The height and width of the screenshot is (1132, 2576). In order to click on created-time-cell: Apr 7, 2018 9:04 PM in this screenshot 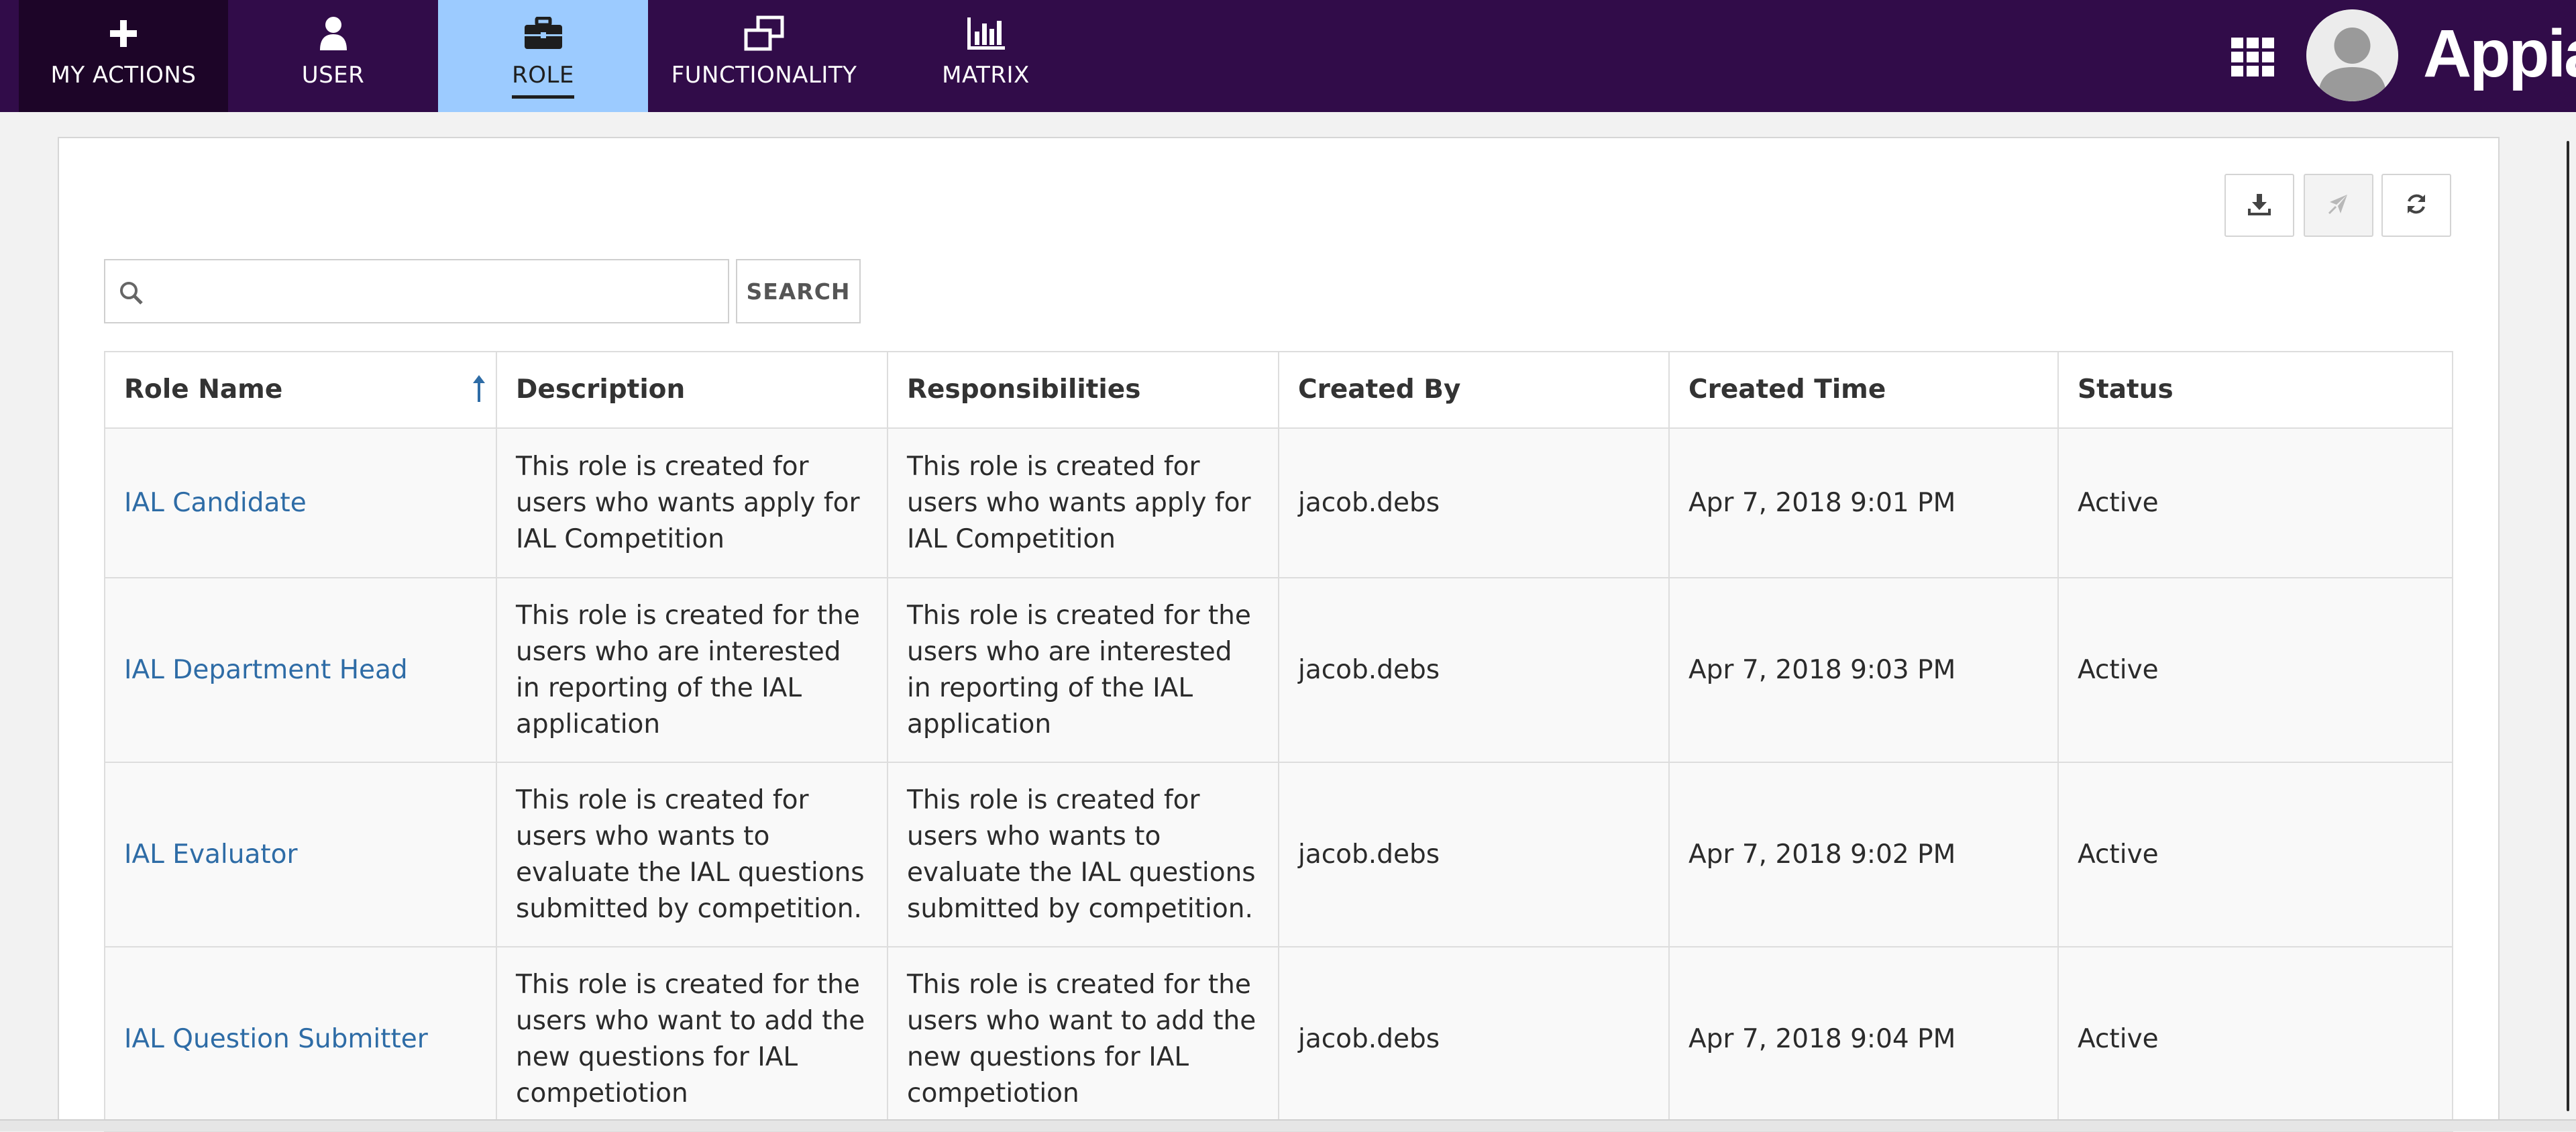, I will do `click(1863, 1039)`.